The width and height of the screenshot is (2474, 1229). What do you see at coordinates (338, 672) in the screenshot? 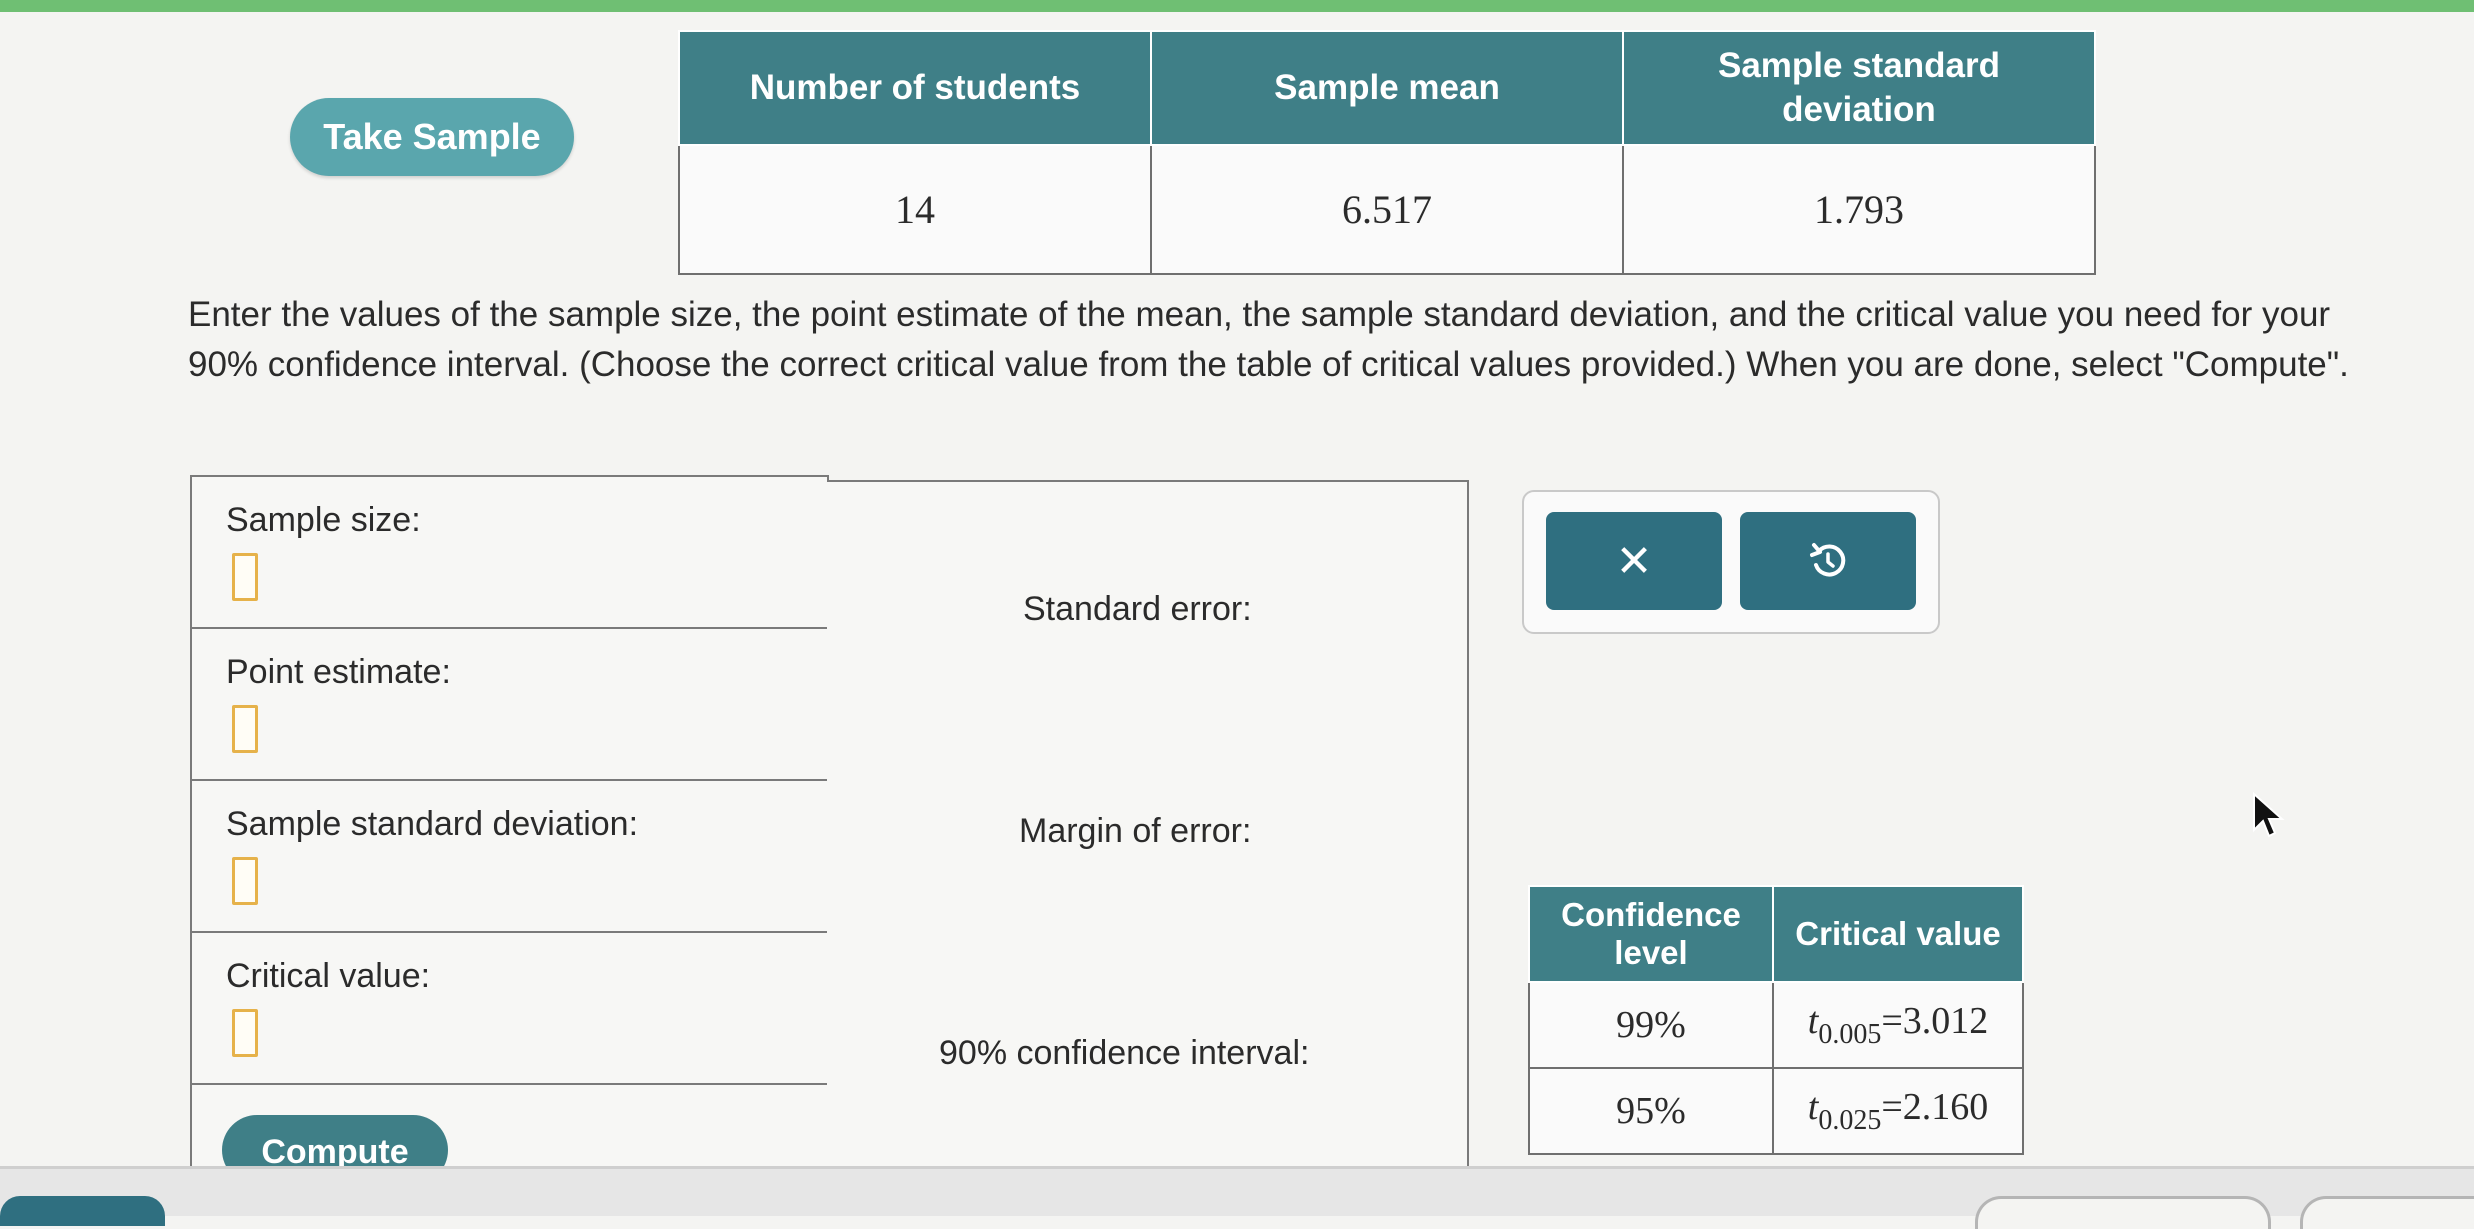
I see `point-estimate-label: Point estimate:` at bounding box center [338, 672].